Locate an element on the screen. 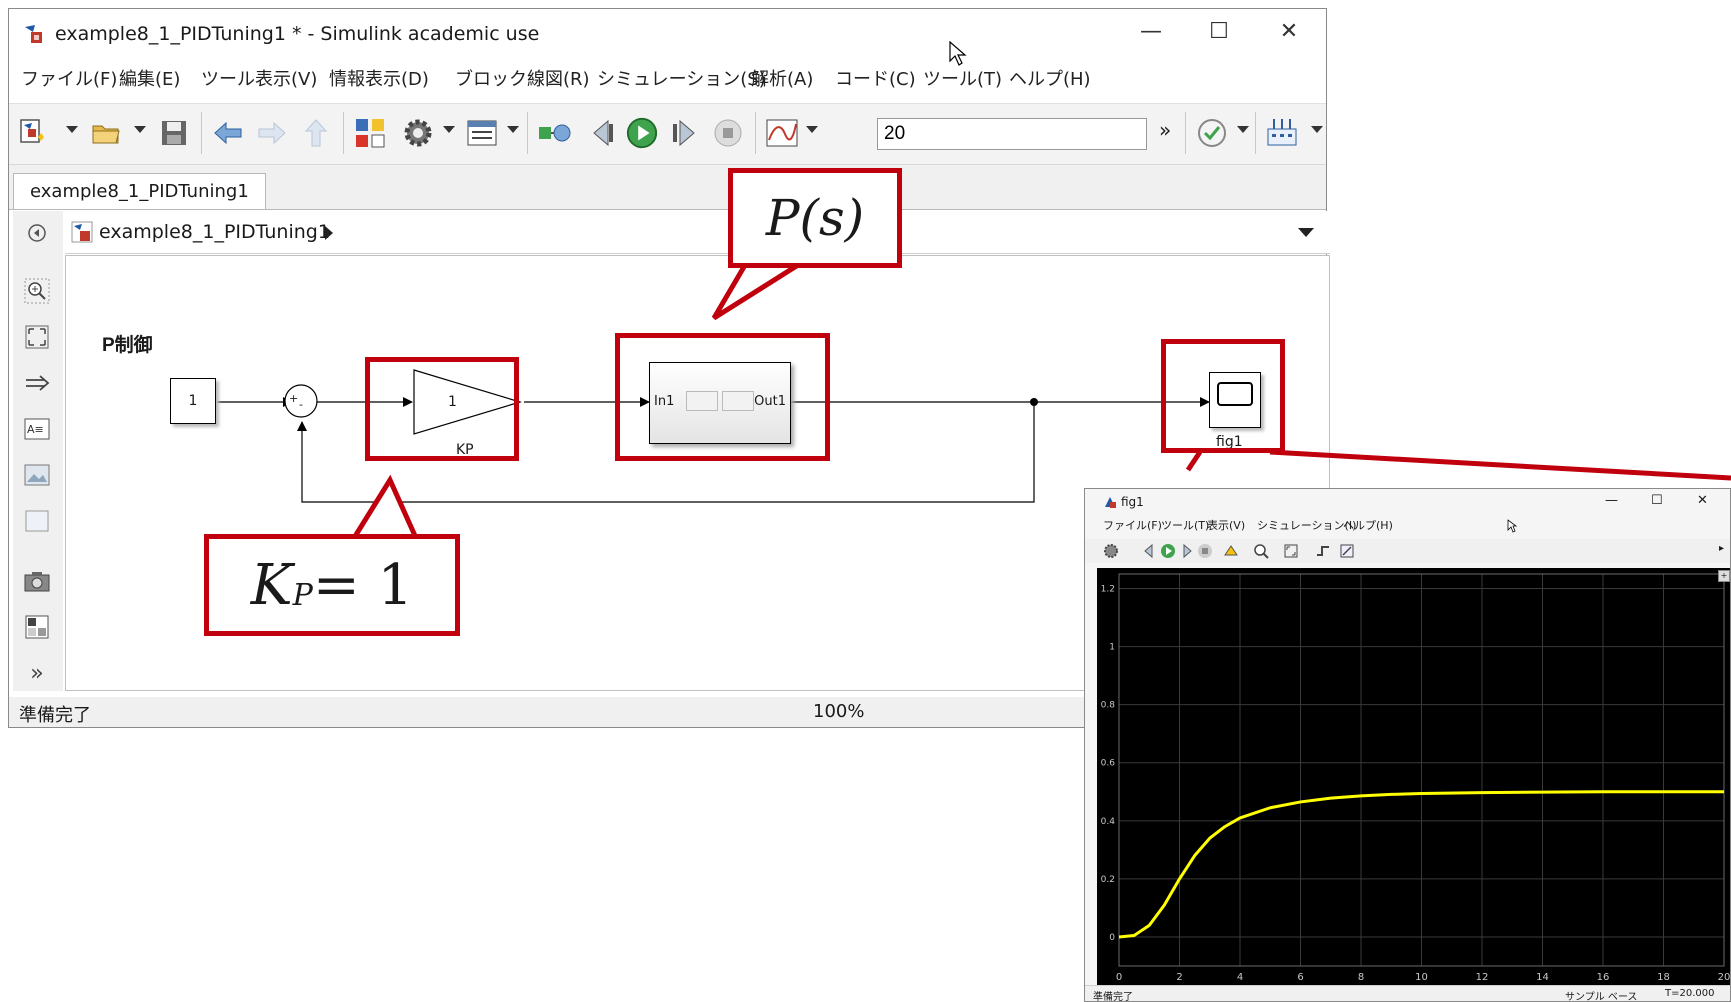  scope-maximize-button: ☐ is located at coordinates (1657, 500).